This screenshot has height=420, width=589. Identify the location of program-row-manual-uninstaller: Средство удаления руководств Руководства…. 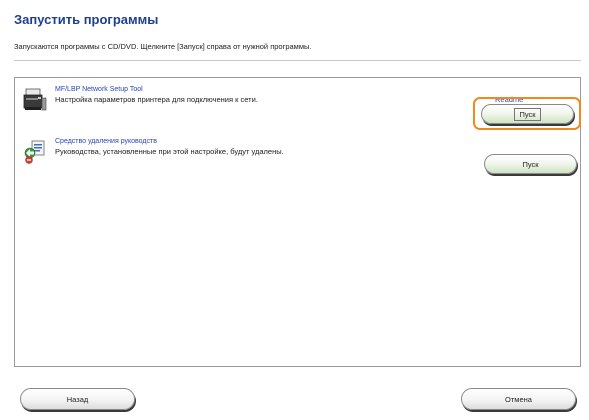
(293, 158).